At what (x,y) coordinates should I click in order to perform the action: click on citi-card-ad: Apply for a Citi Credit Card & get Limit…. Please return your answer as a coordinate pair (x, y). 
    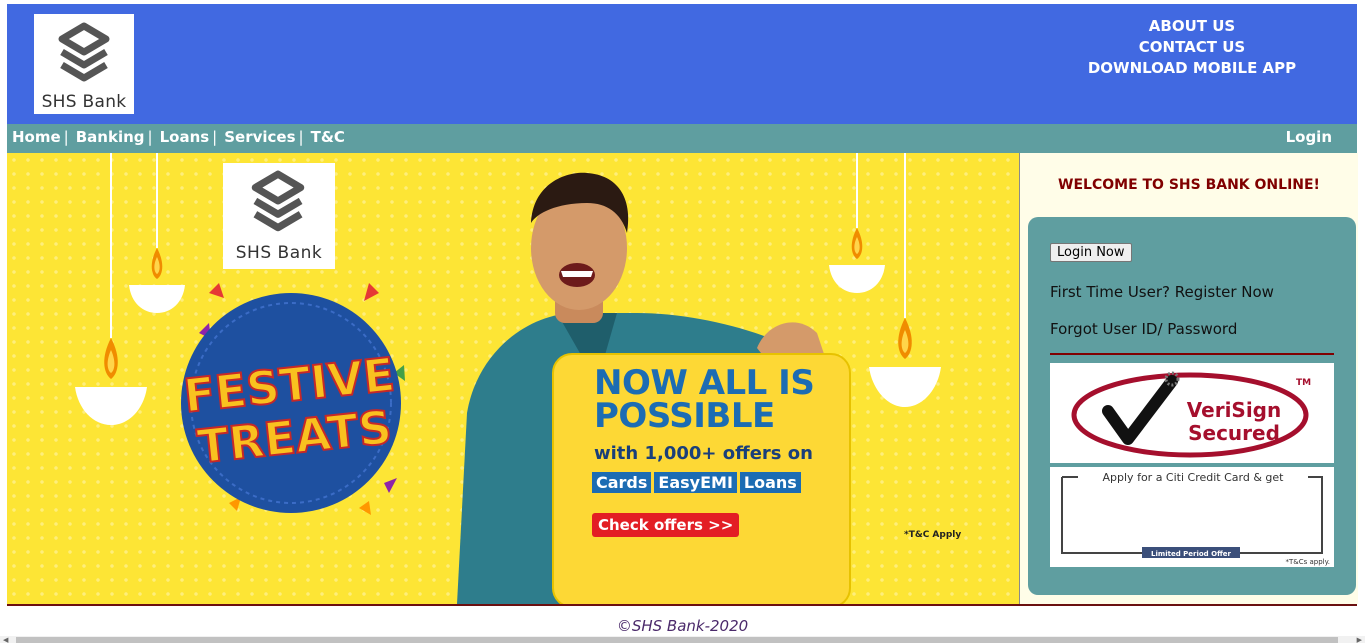
    Looking at the image, I should click on (1192, 517).